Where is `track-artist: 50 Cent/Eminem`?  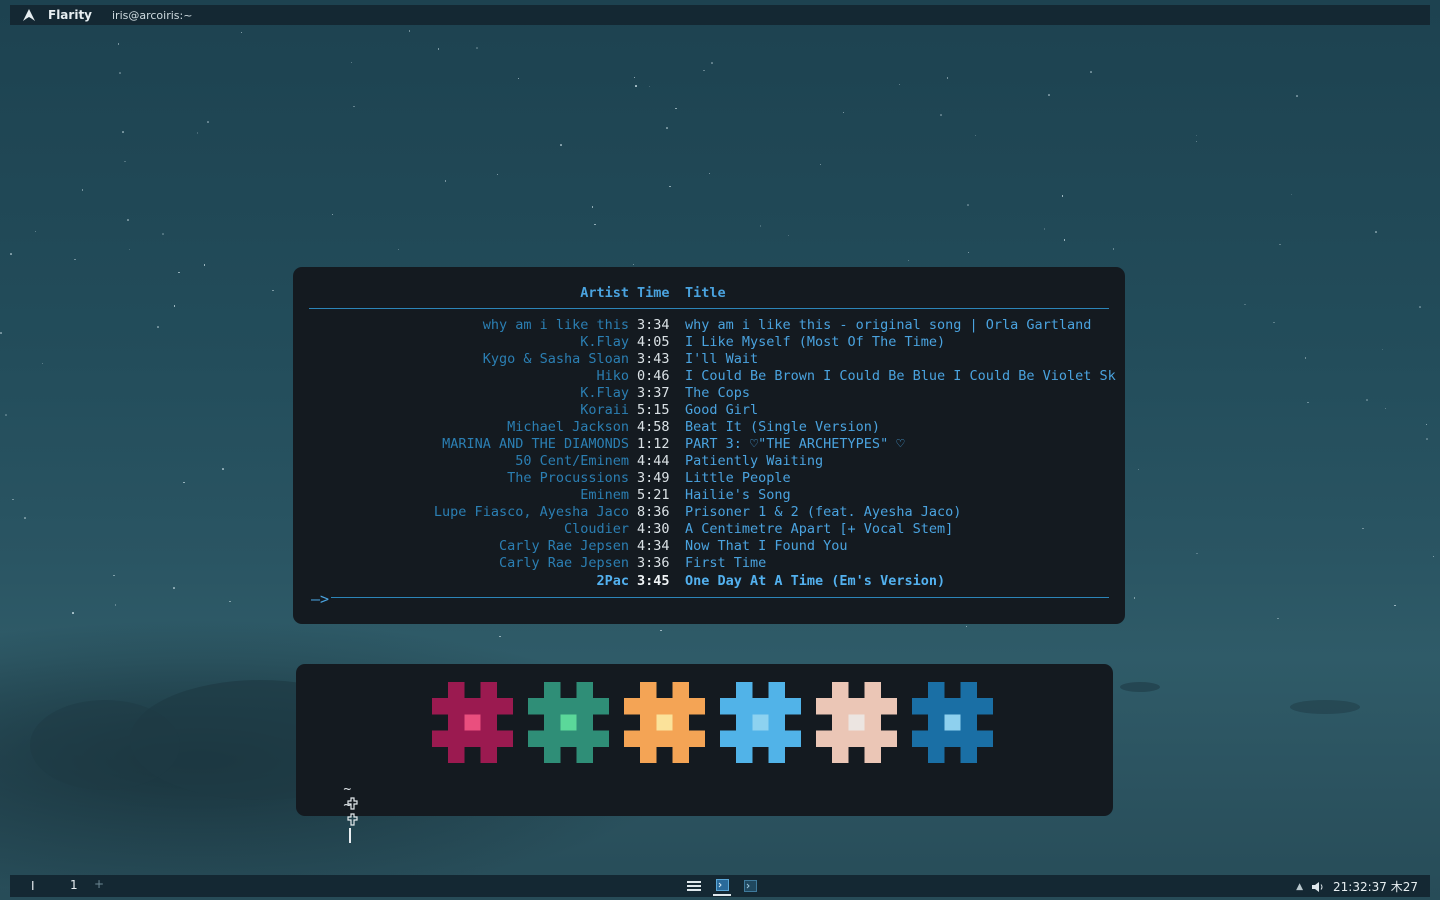
track-artist: 50 Cent/Eminem is located at coordinates (572, 461).